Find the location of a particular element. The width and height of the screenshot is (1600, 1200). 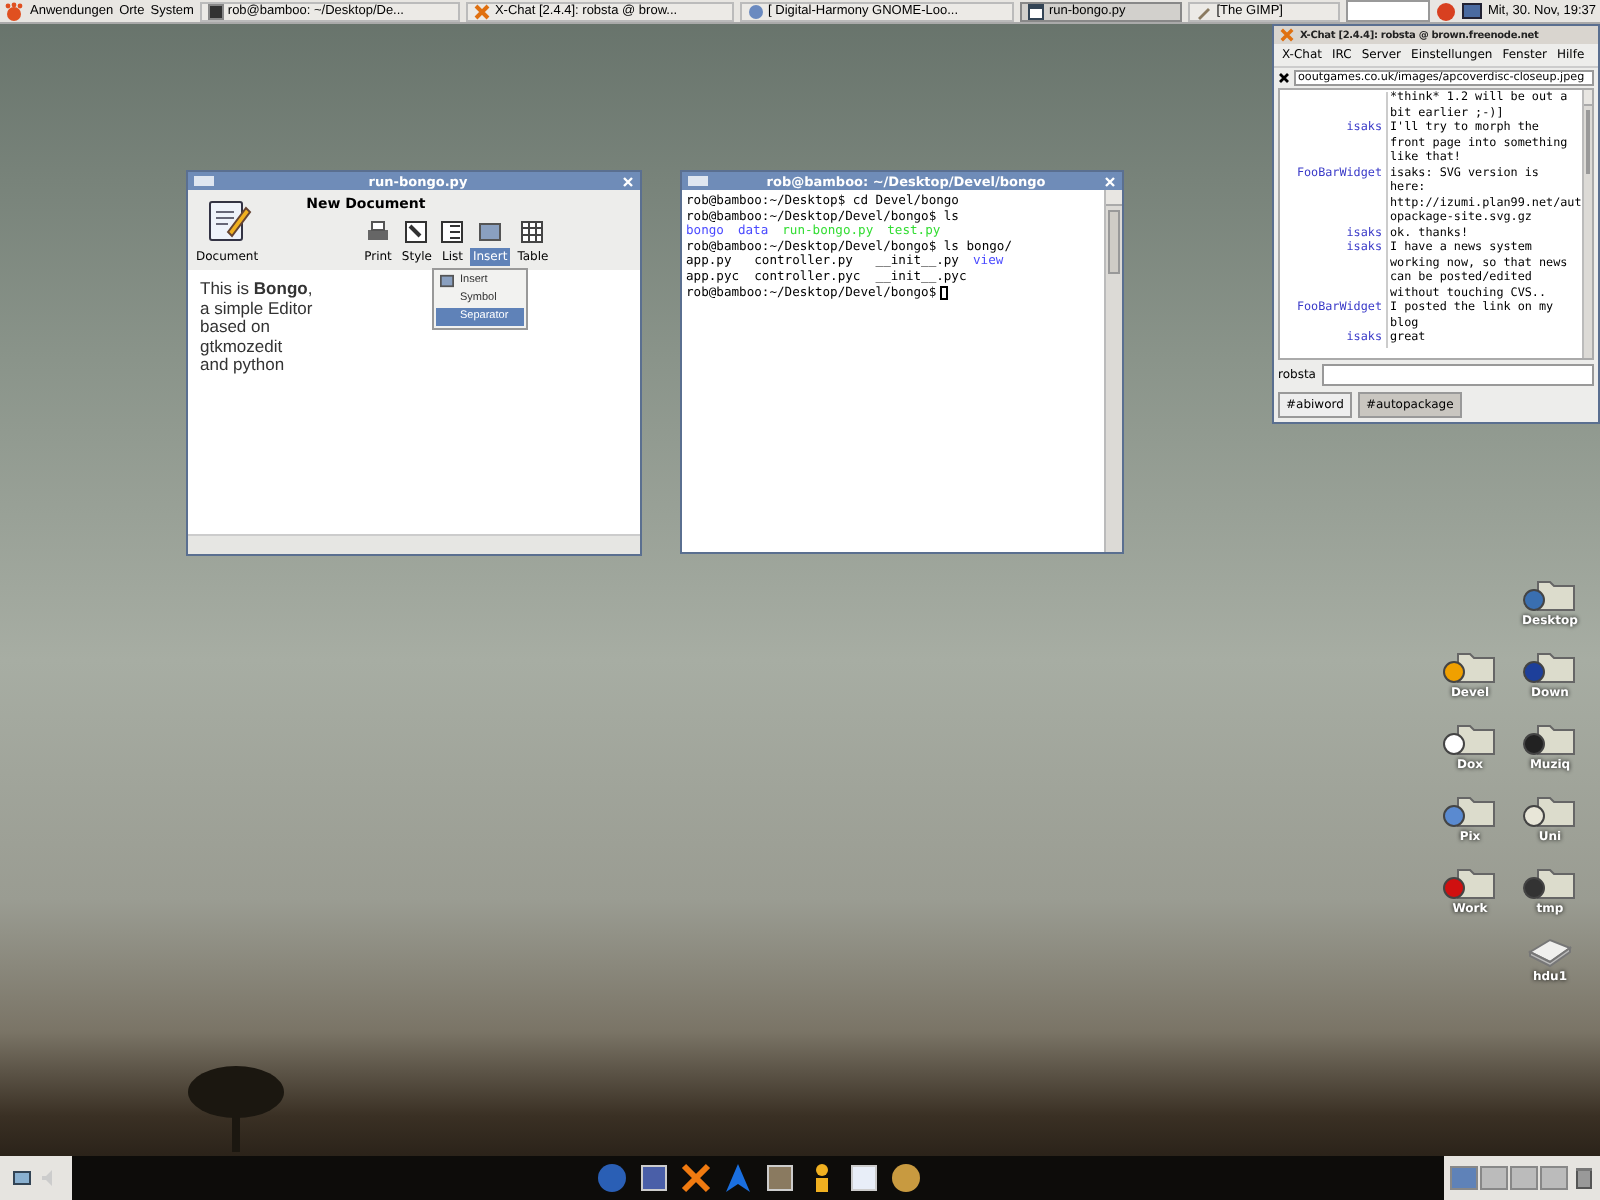

brush-icon is located at coordinates (1204, 11).